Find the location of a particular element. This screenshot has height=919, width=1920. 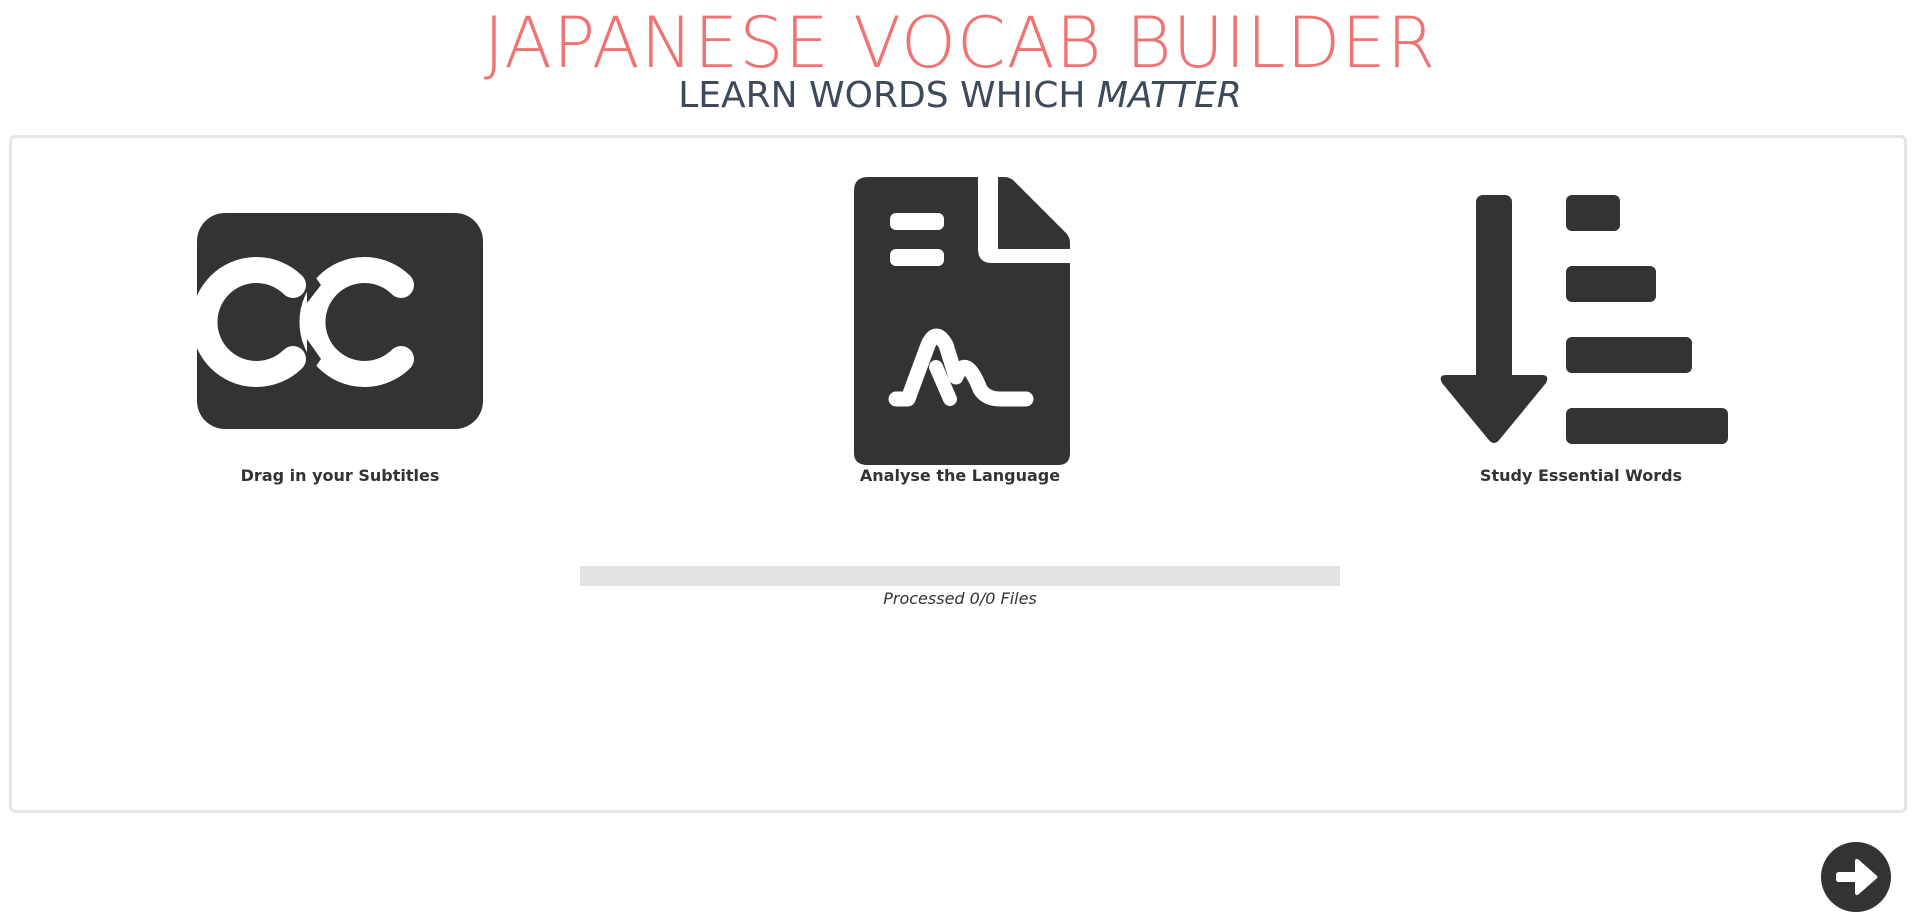

subtitle-emphasis: MATTER is located at coordinates (1169, 95).